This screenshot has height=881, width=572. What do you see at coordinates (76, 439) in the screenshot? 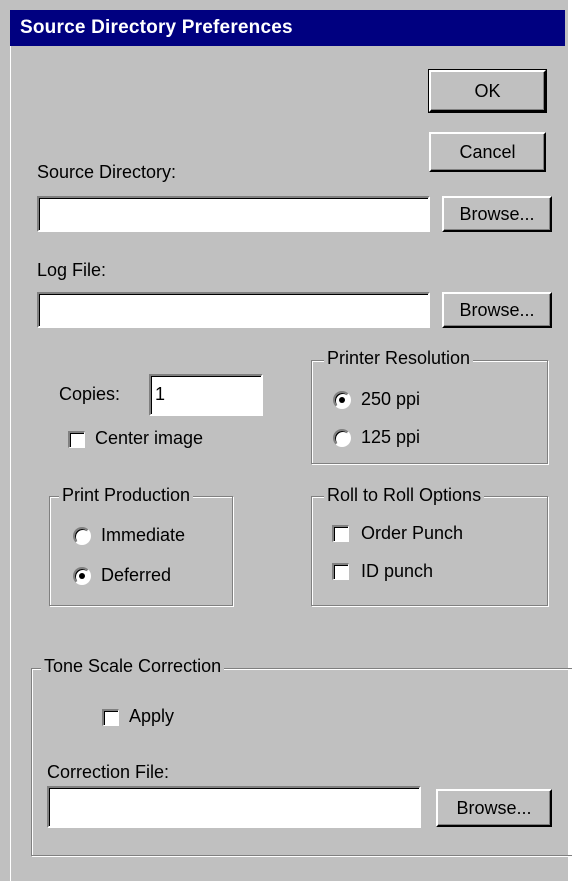
I see `center-image-checkbox` at bounding box center [76, 439].